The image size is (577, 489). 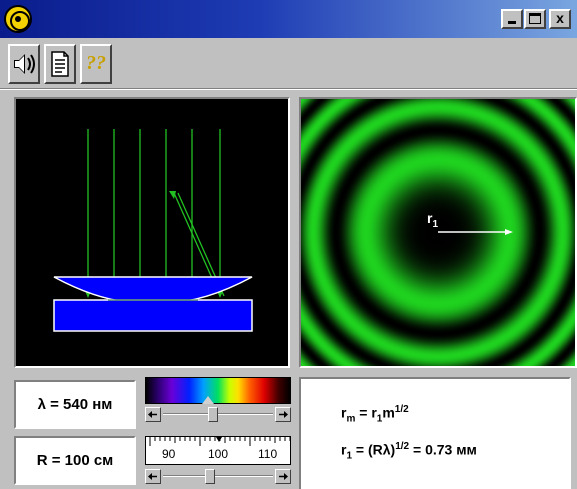 I want to click on toolbar-divider, so click(x=288, y=89).